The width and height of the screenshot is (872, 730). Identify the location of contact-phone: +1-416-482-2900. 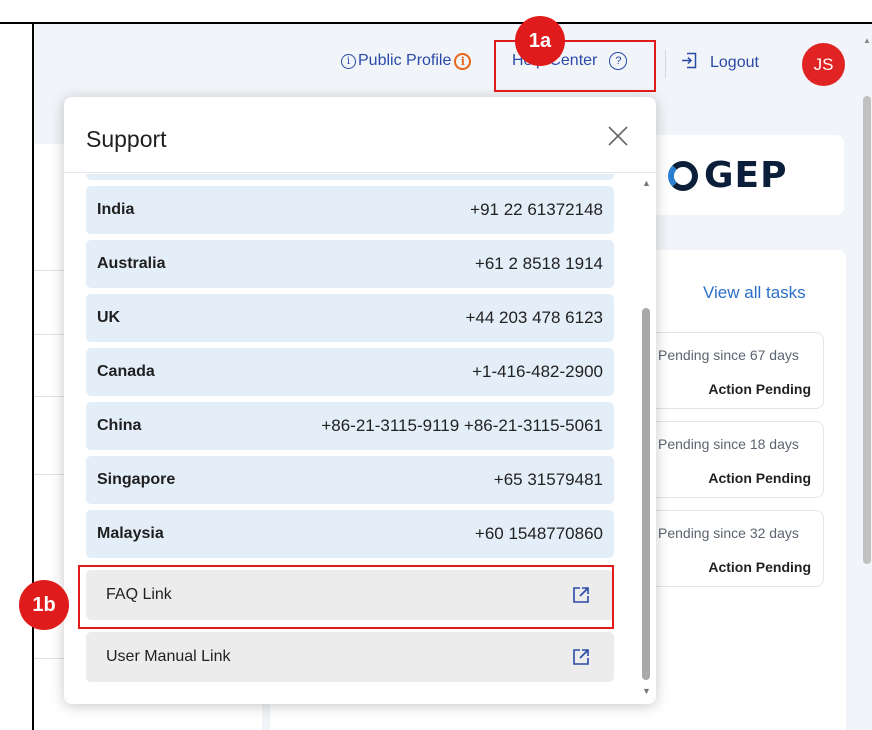
(537, 371).